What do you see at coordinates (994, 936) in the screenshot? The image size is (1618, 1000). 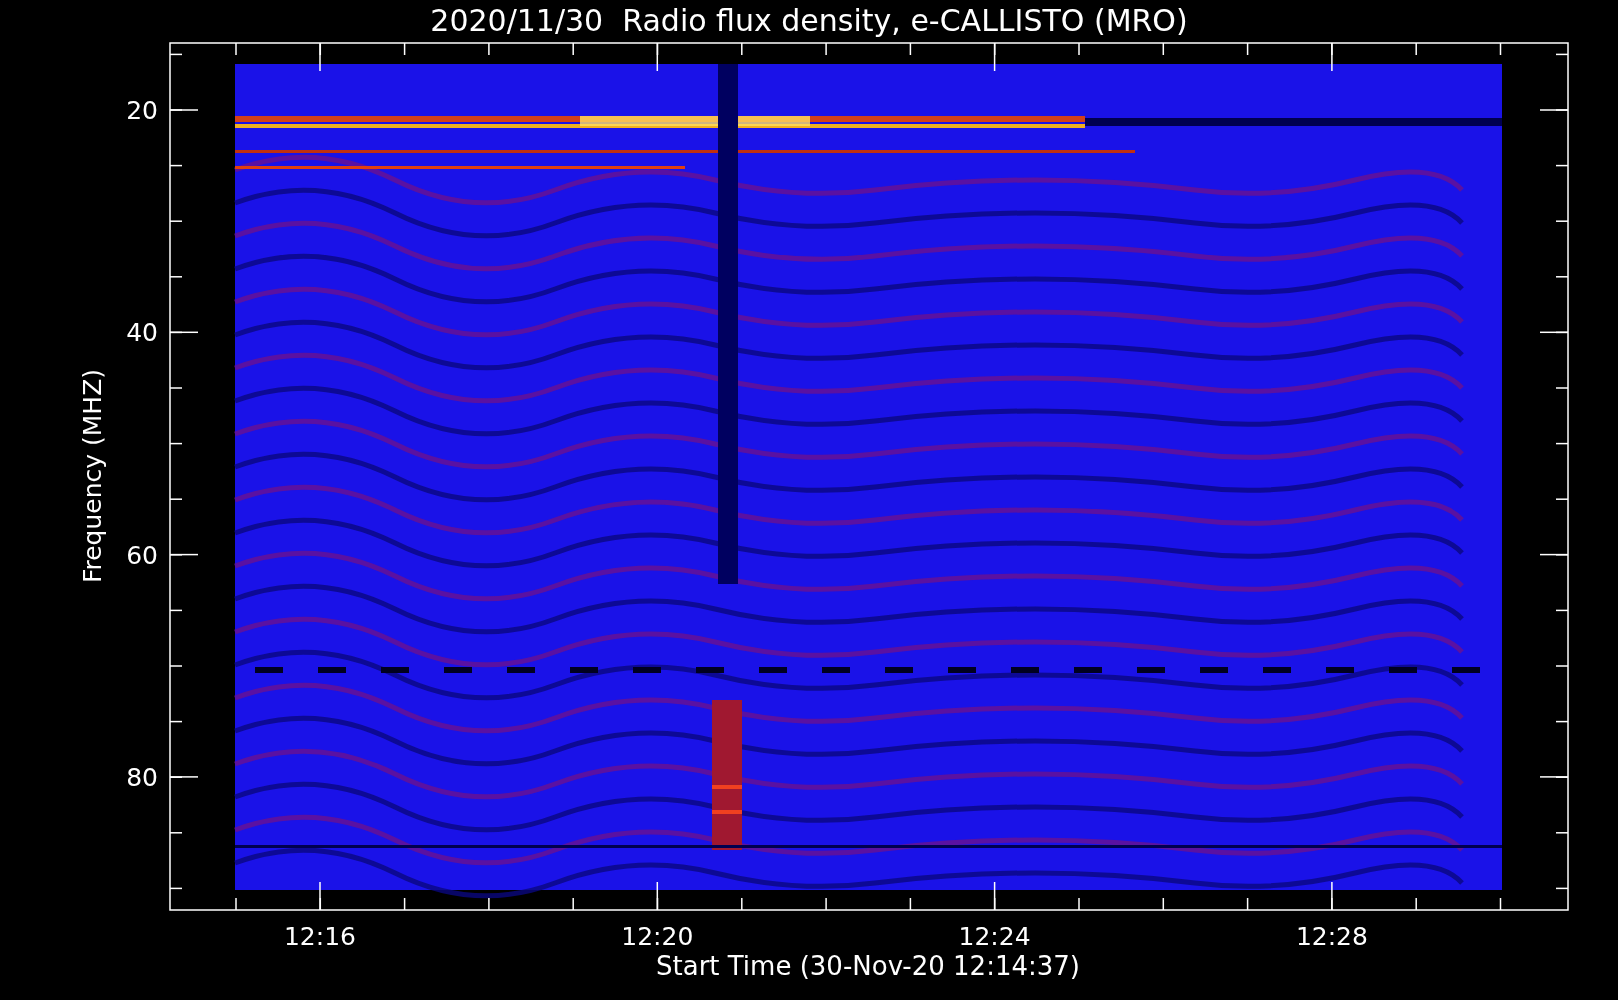 I see `x-tick-label: 12:24` at bounding box center [994, 936].